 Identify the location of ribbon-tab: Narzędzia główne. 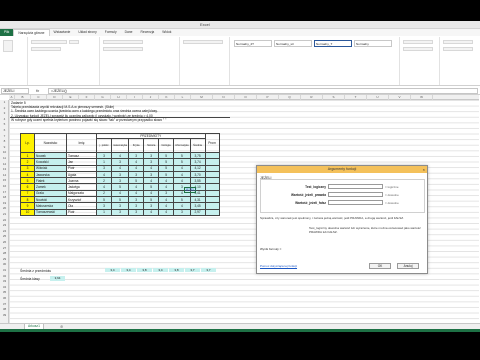
(31, 32).